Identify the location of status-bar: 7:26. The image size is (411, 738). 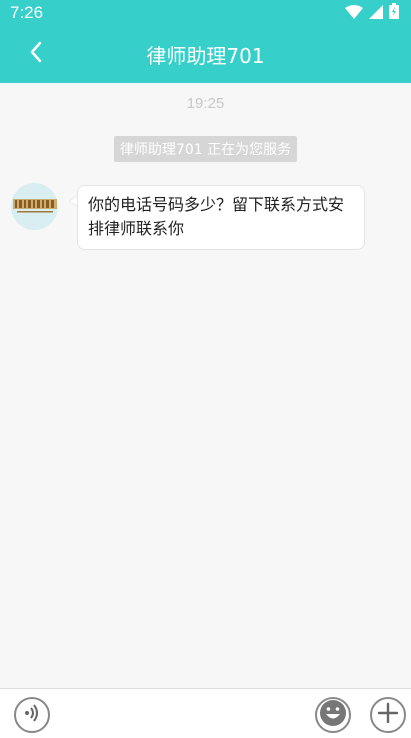
(205, 13).